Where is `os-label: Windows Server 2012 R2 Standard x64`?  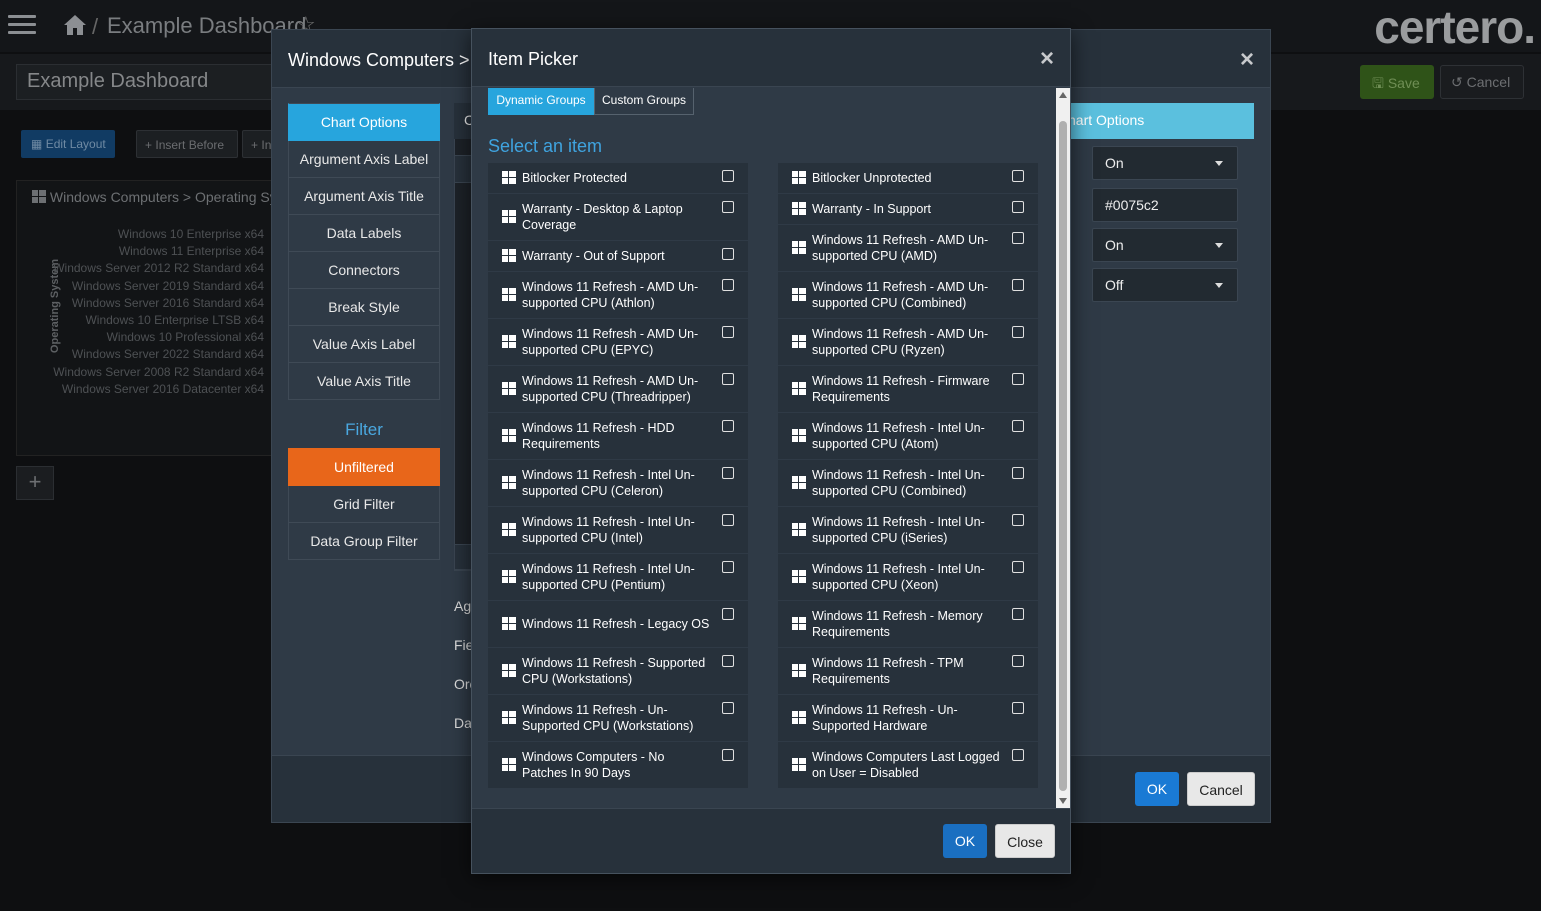
os-label: Windows Server 2012 R2 Standard x64 is located at coordinates (158, 268).